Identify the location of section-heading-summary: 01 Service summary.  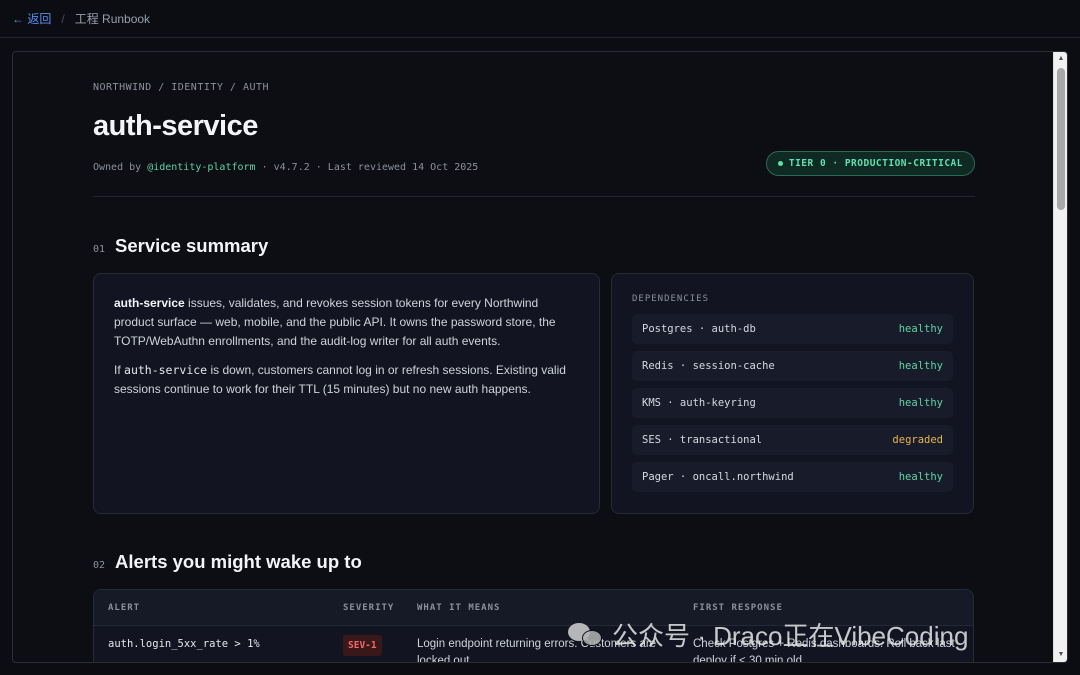
(180, 246).